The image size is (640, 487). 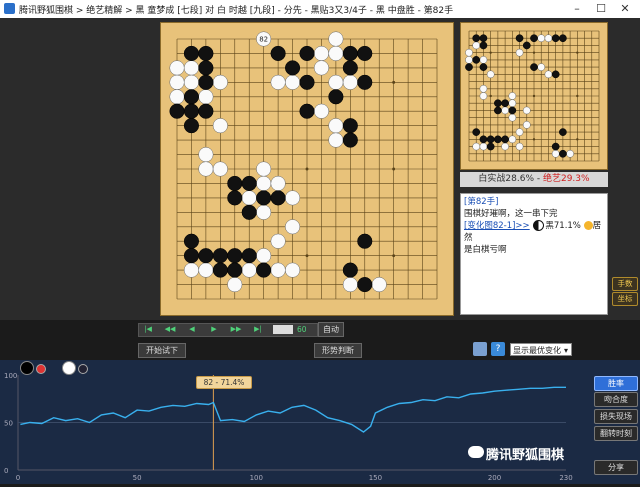 I want to click on tab-match: 吻合度, so click(x=616, y=399).